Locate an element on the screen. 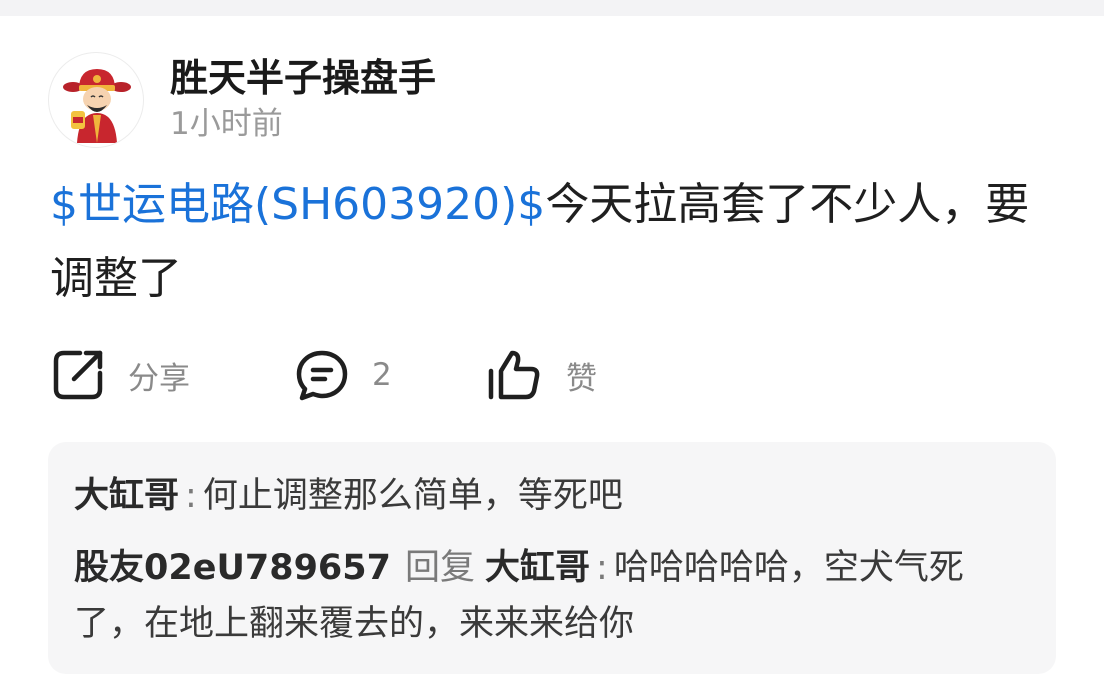 Image resolution: width=1104 pixels, height=700 pixels. share-button: 分享 is located at coordinates (120, 375).